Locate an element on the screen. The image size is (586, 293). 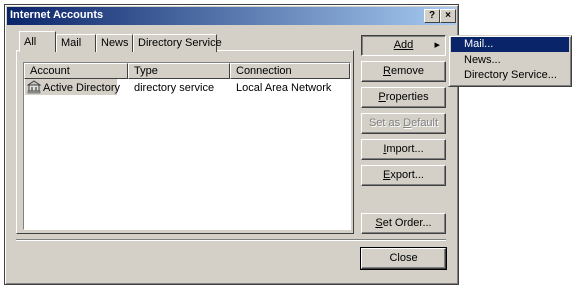
remove-button: Remove is located at coordinates (403, 71).